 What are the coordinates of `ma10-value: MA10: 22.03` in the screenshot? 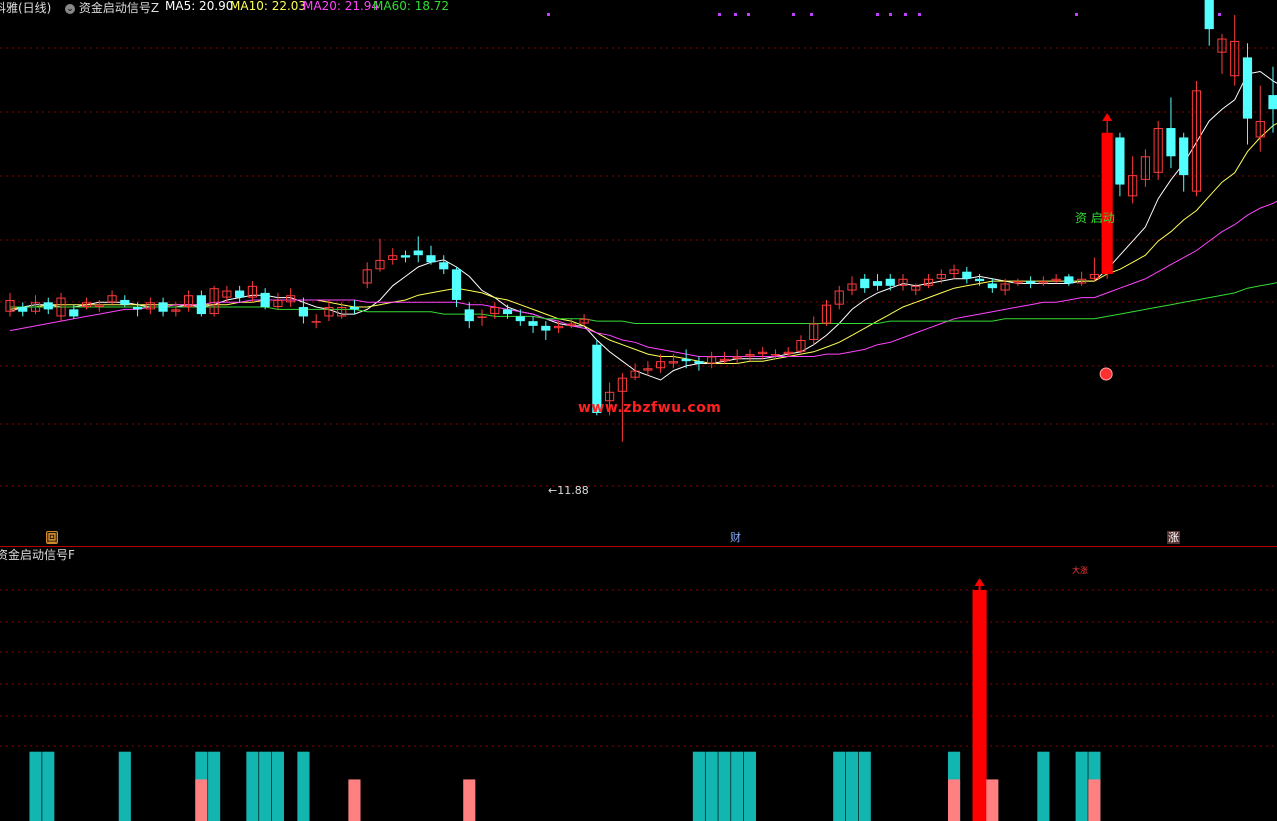 It's located at (268, 6).